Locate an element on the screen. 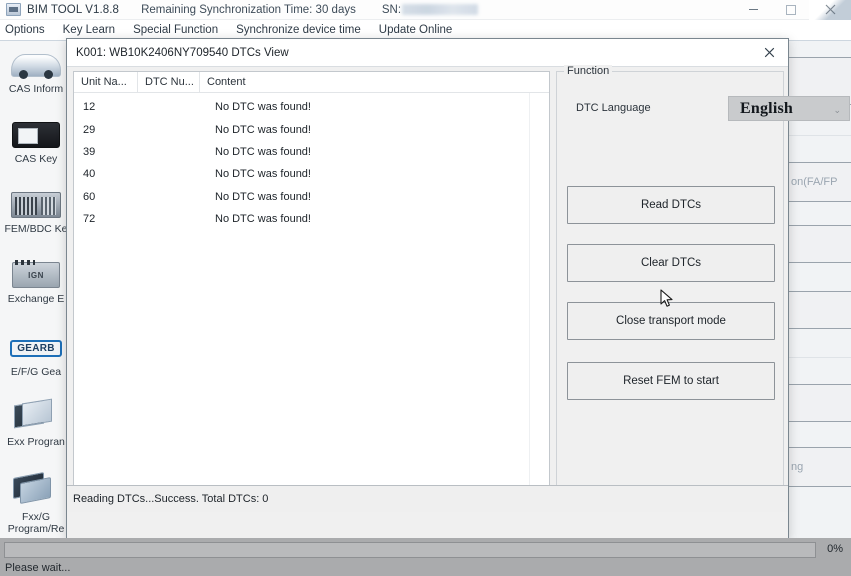  cell-unit-name: 12 is located at coordinates (89, 107).